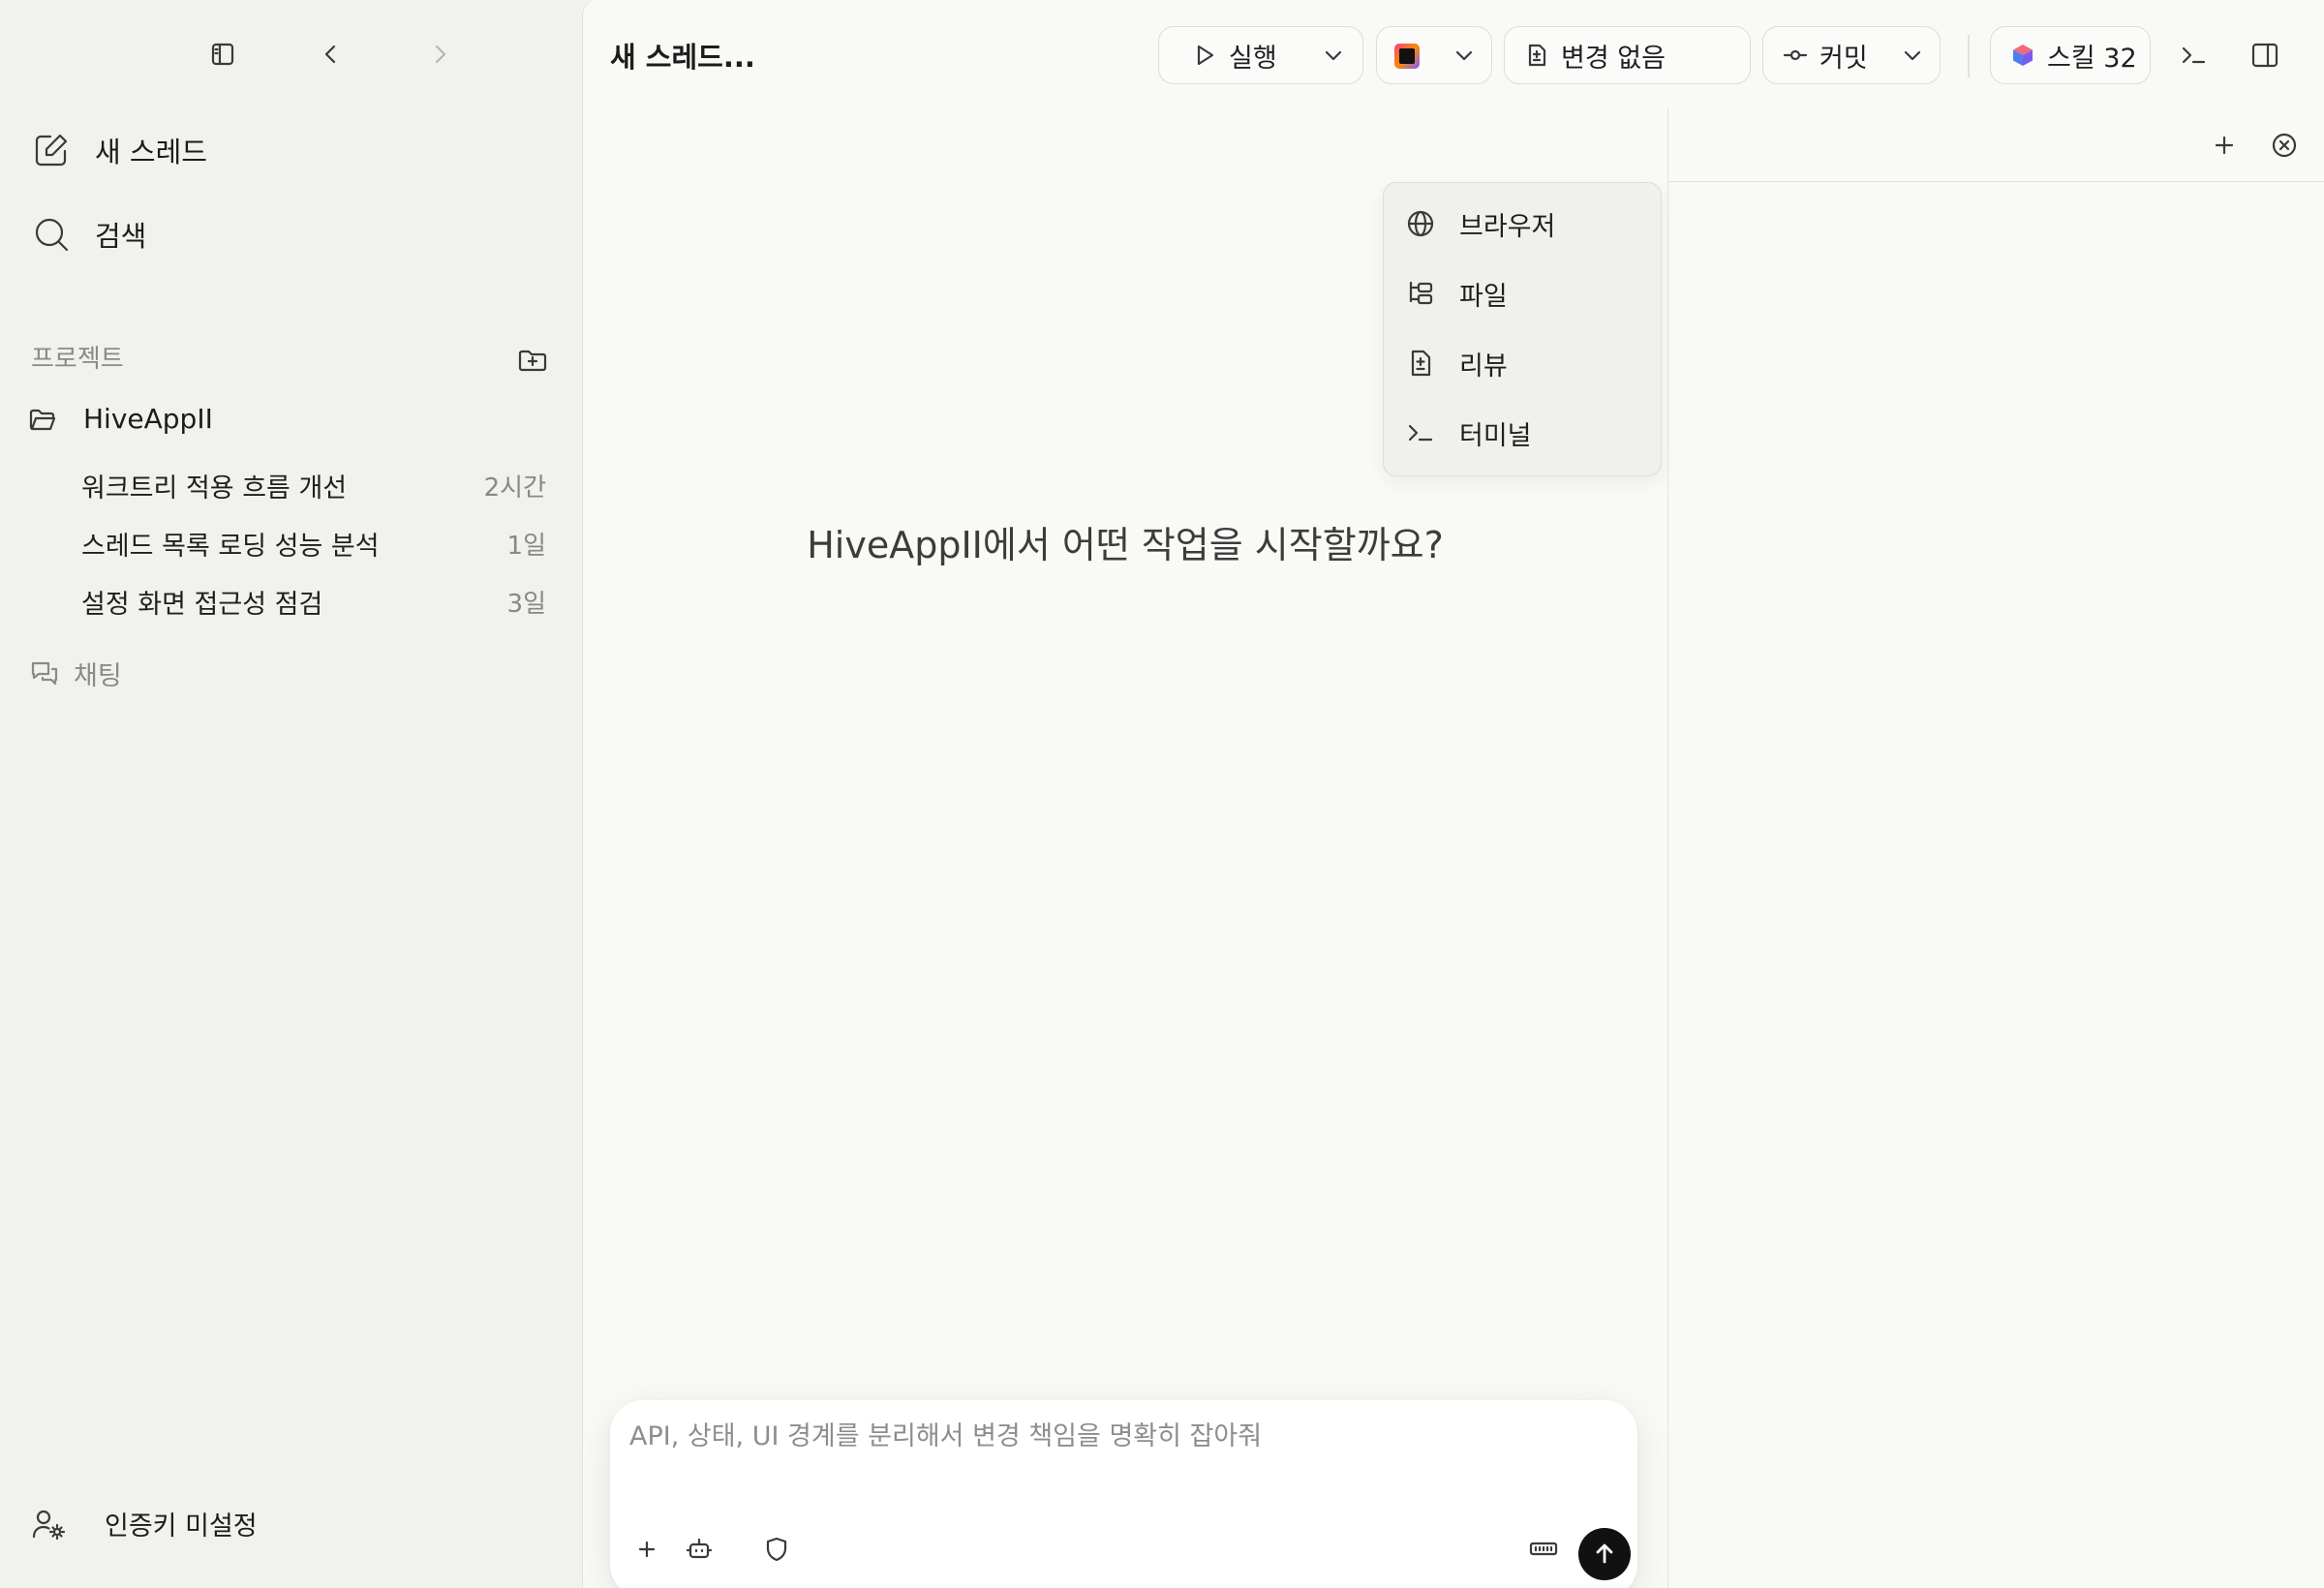 This screenshot has height=1588, width=2324. I want to click on thread-item: 스레드 목록 로딩 성능 분석 1일, so click(313, 543).